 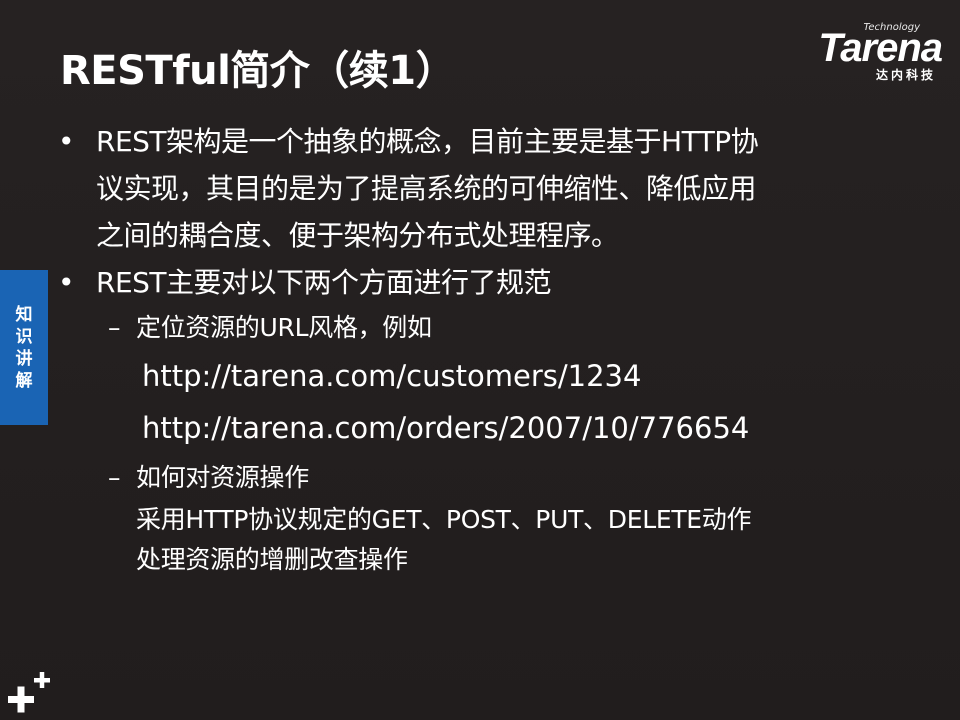 What do you see at coordinates (24, 314) in the screenshot?
I see `side-tab-char: 知` at bounding box center [24, 314].